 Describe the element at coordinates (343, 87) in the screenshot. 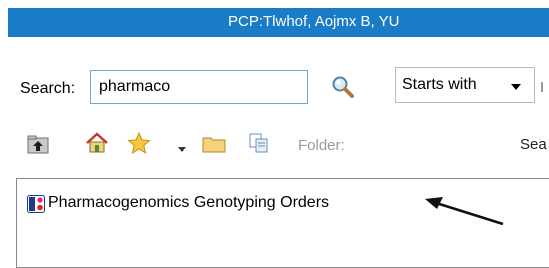

I see `magnifier-icon` at that location.